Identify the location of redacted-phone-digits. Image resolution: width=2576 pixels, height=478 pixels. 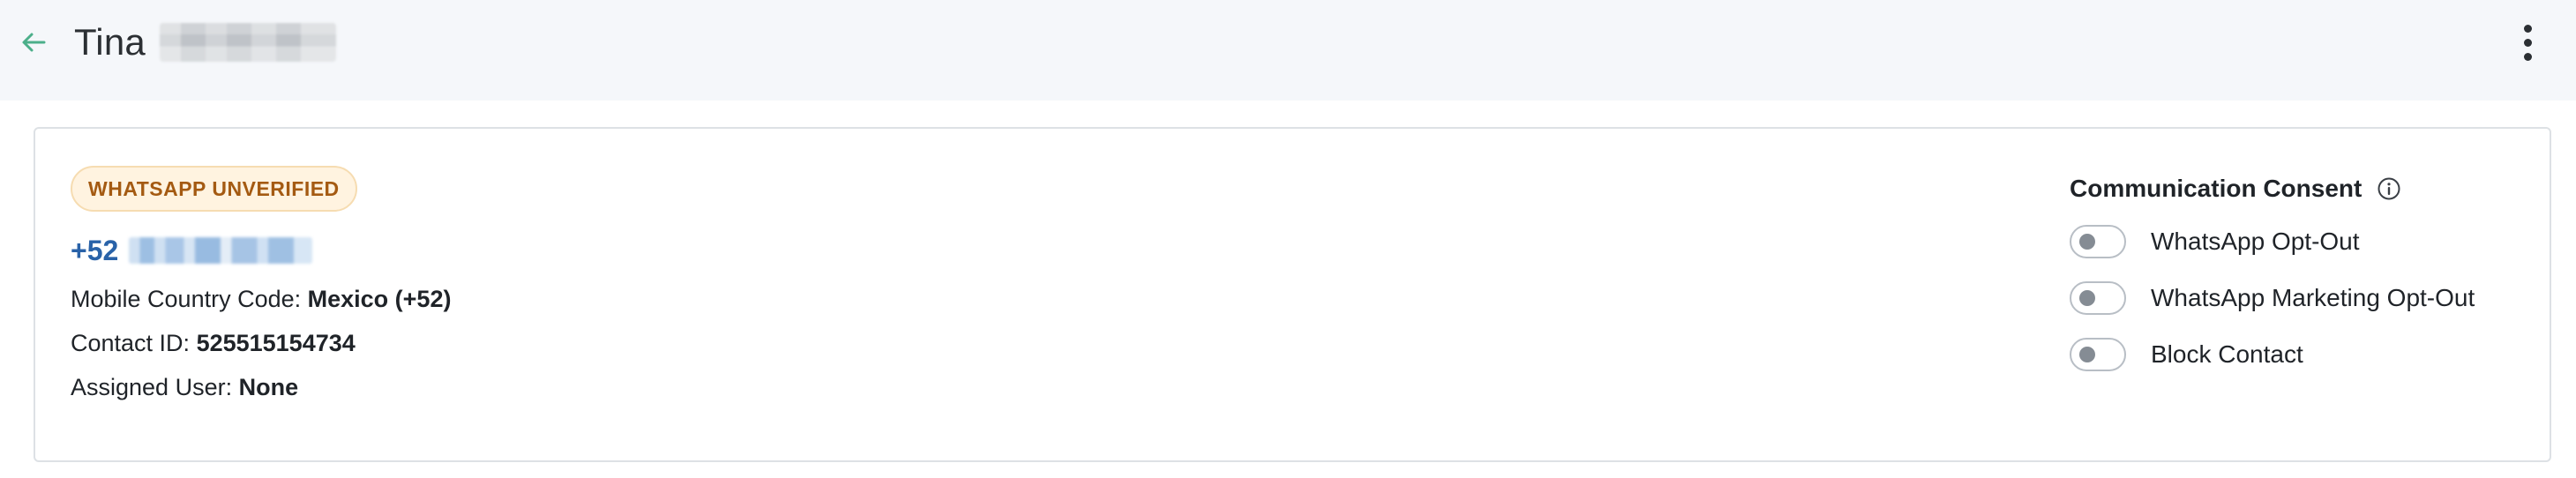
(221, 250).